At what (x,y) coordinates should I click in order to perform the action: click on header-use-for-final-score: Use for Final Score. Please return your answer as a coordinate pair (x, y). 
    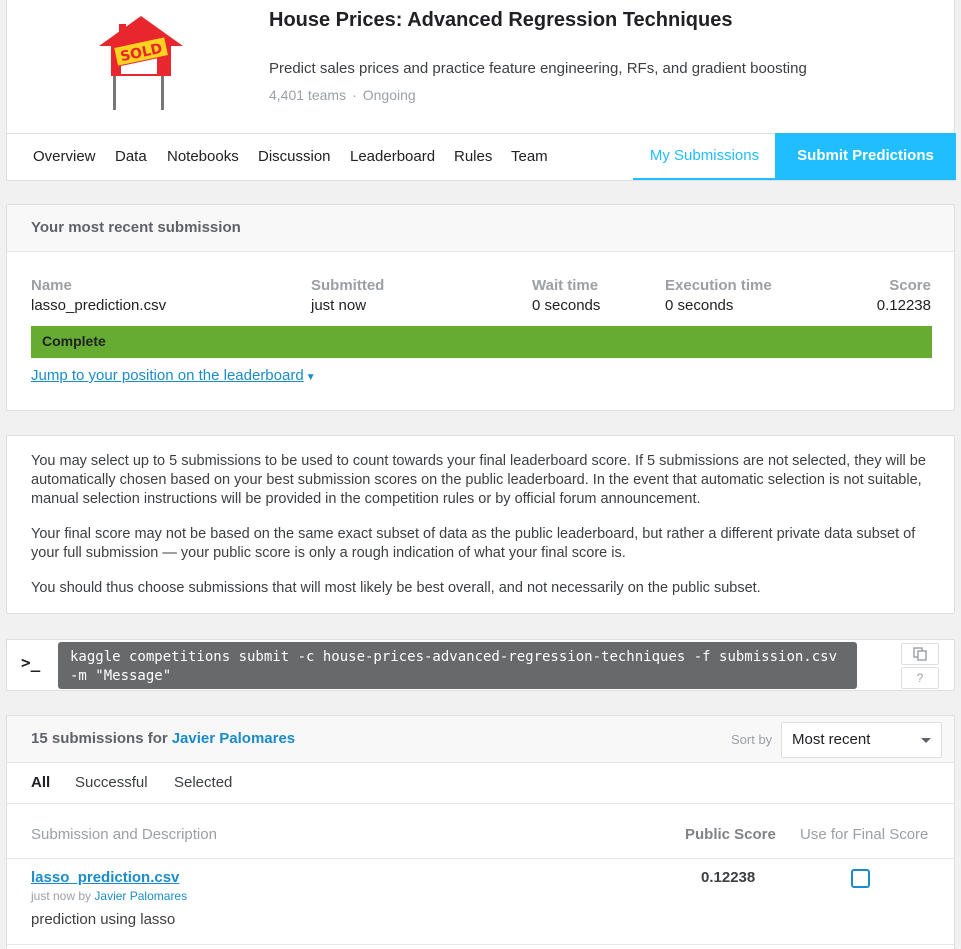
    Looking at the image, I should click on (864, 834).